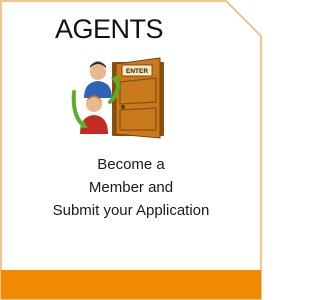  Describe the element at coordinates (131, 164) in the screenshot. I see `caption-line-1: Become a` at that location.